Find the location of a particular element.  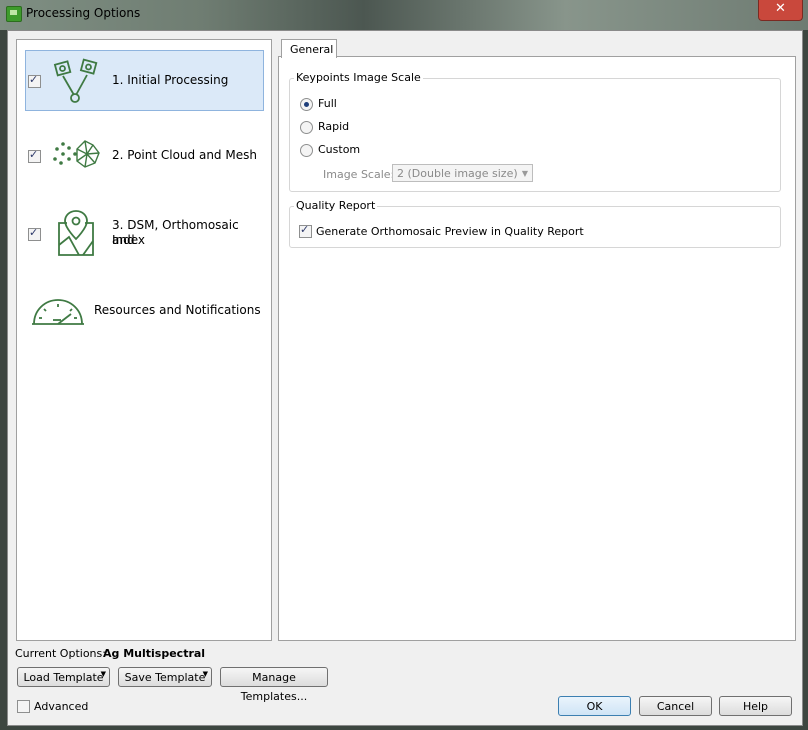

window-title: Processing Options is located at coordinates (83, 13).